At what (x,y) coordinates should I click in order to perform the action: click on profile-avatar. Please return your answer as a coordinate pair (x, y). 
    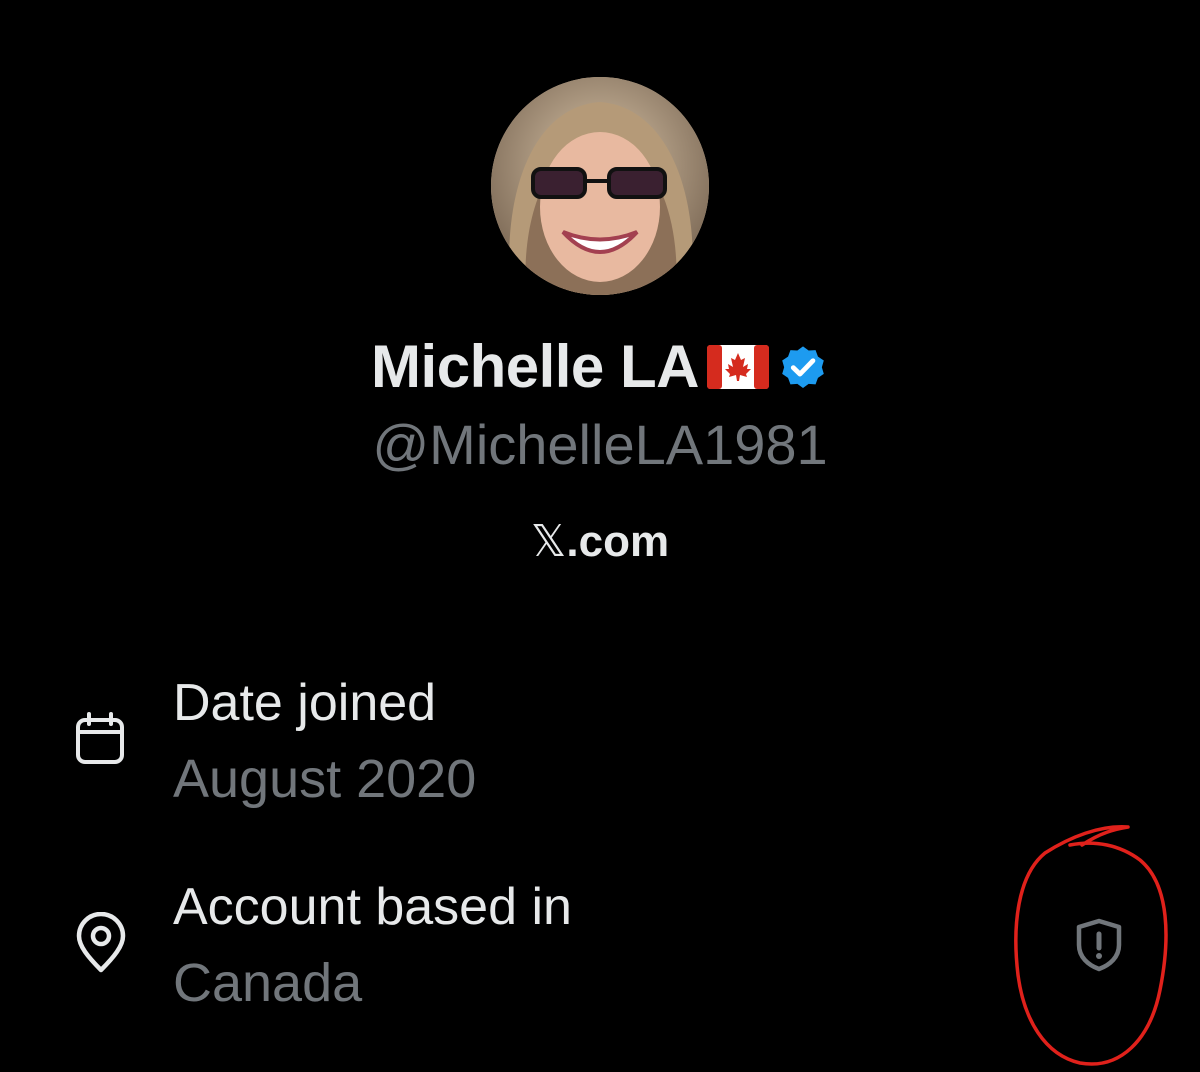
    Looking at the image, I should click on (600, 186).